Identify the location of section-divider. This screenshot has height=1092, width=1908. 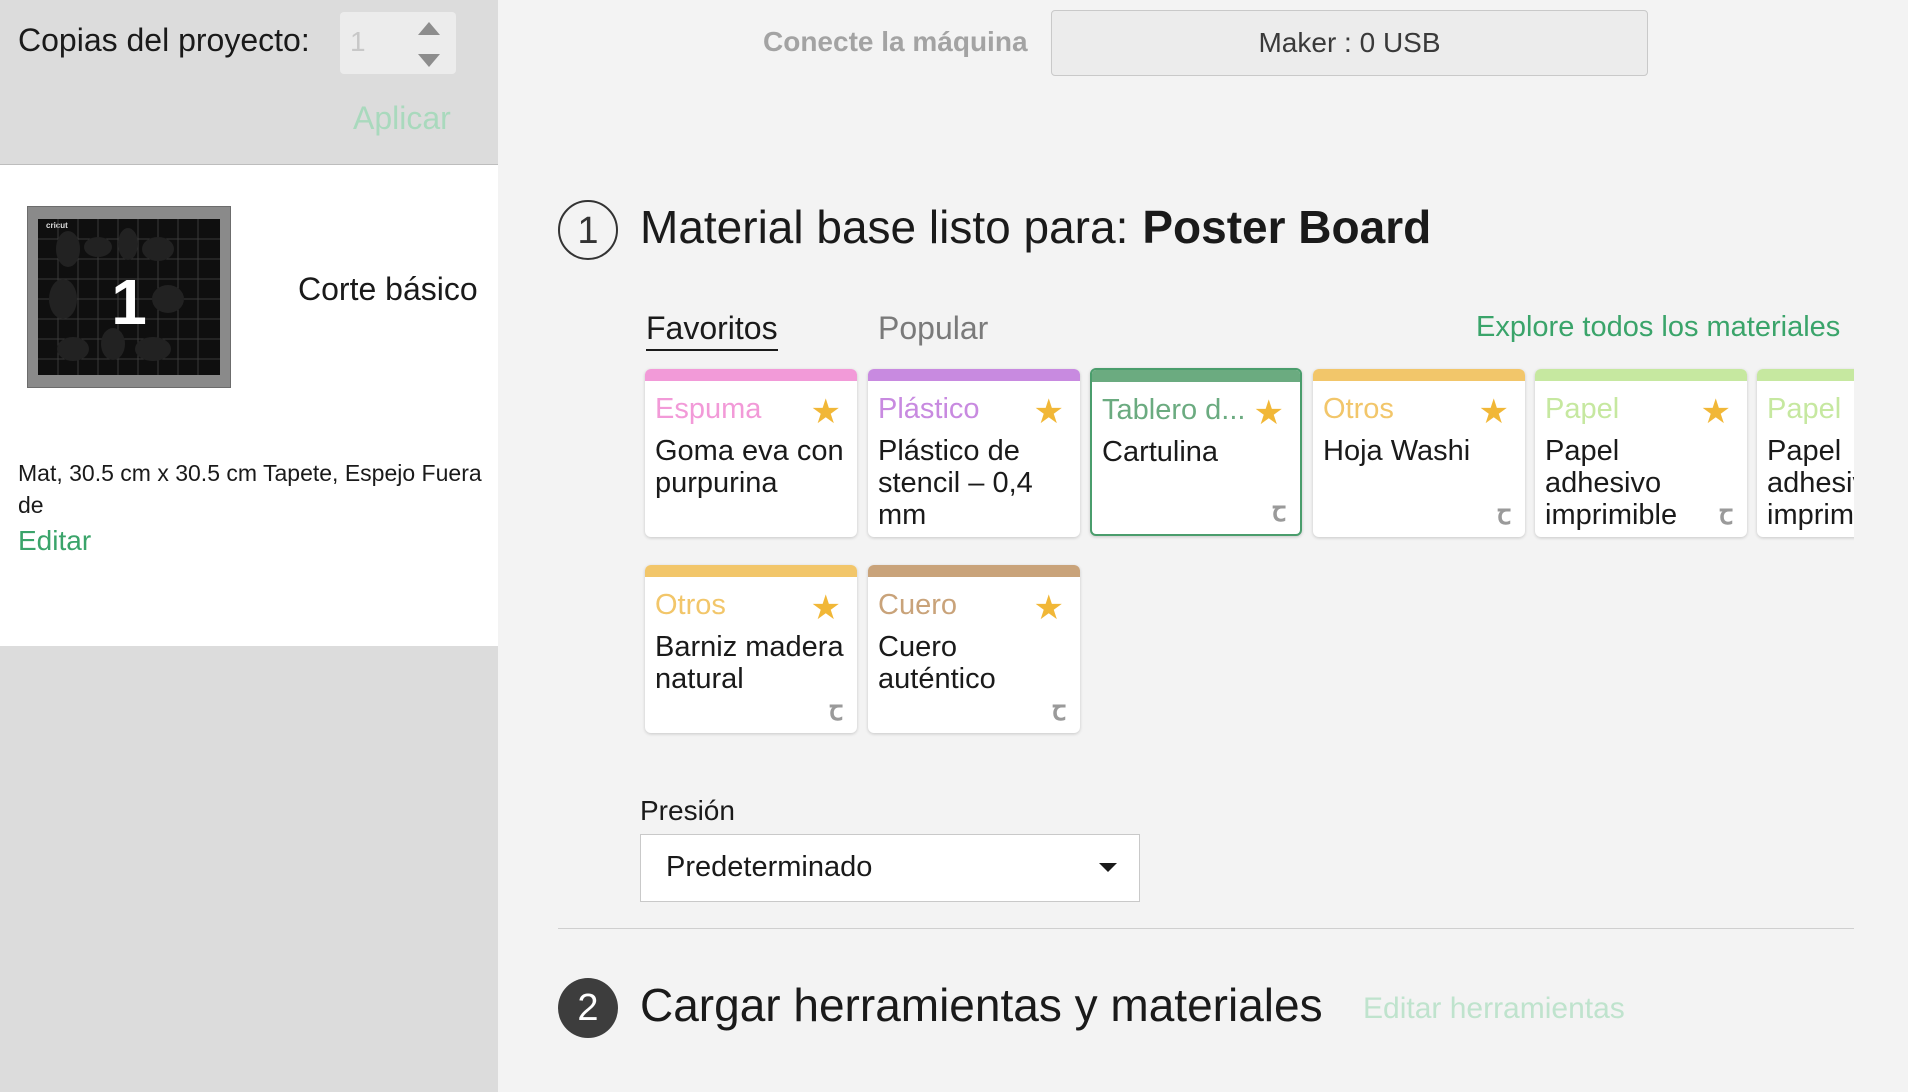
(1206, 928).